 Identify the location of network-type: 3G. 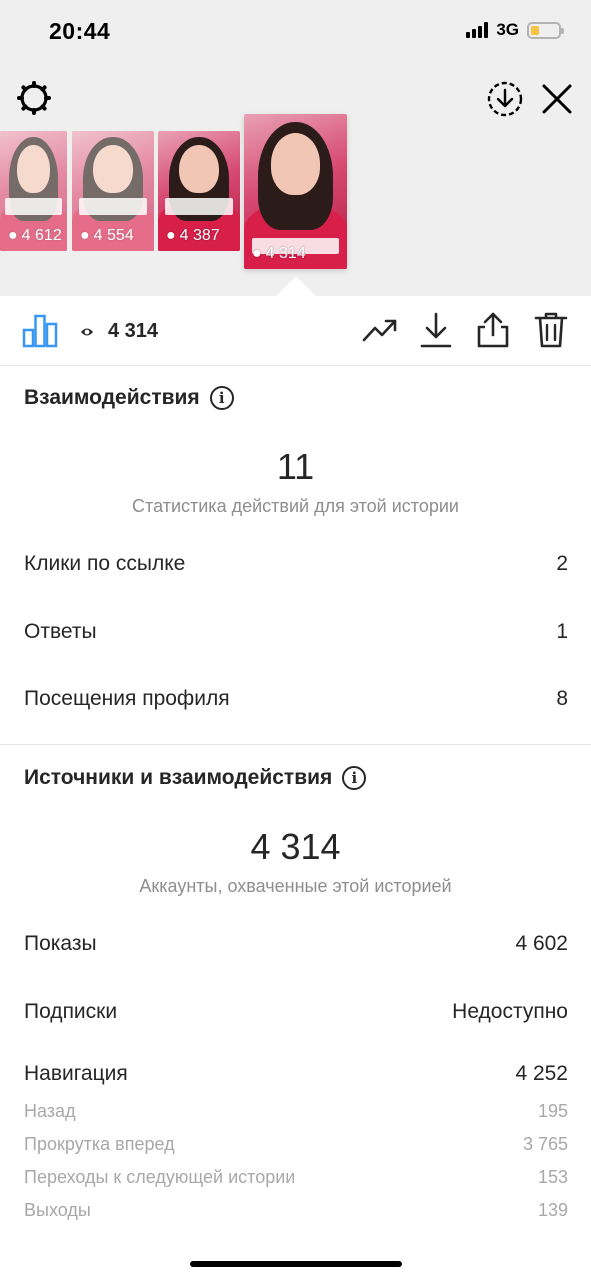
(507, 29).